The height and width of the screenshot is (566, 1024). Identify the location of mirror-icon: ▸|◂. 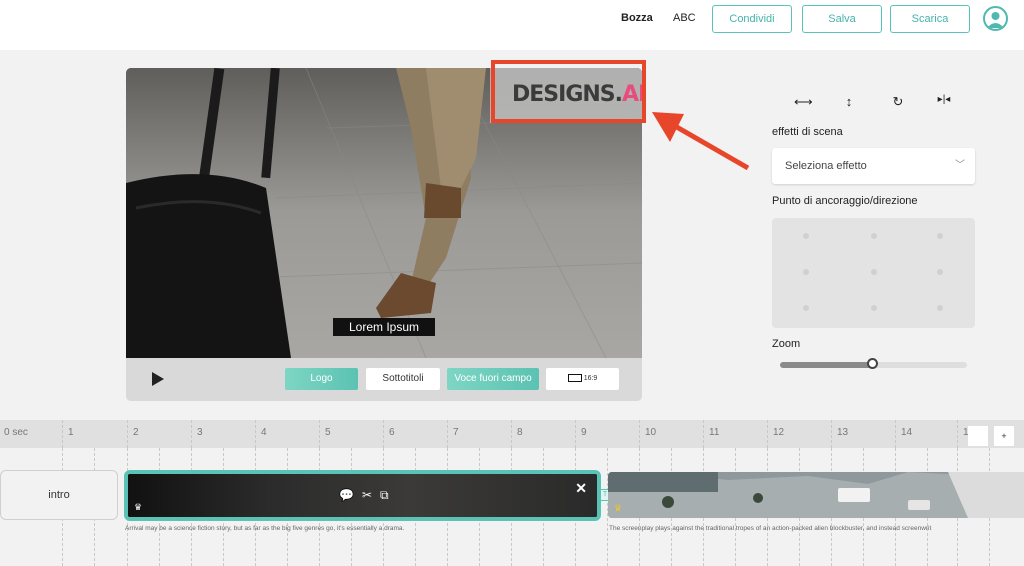
(944, 103).